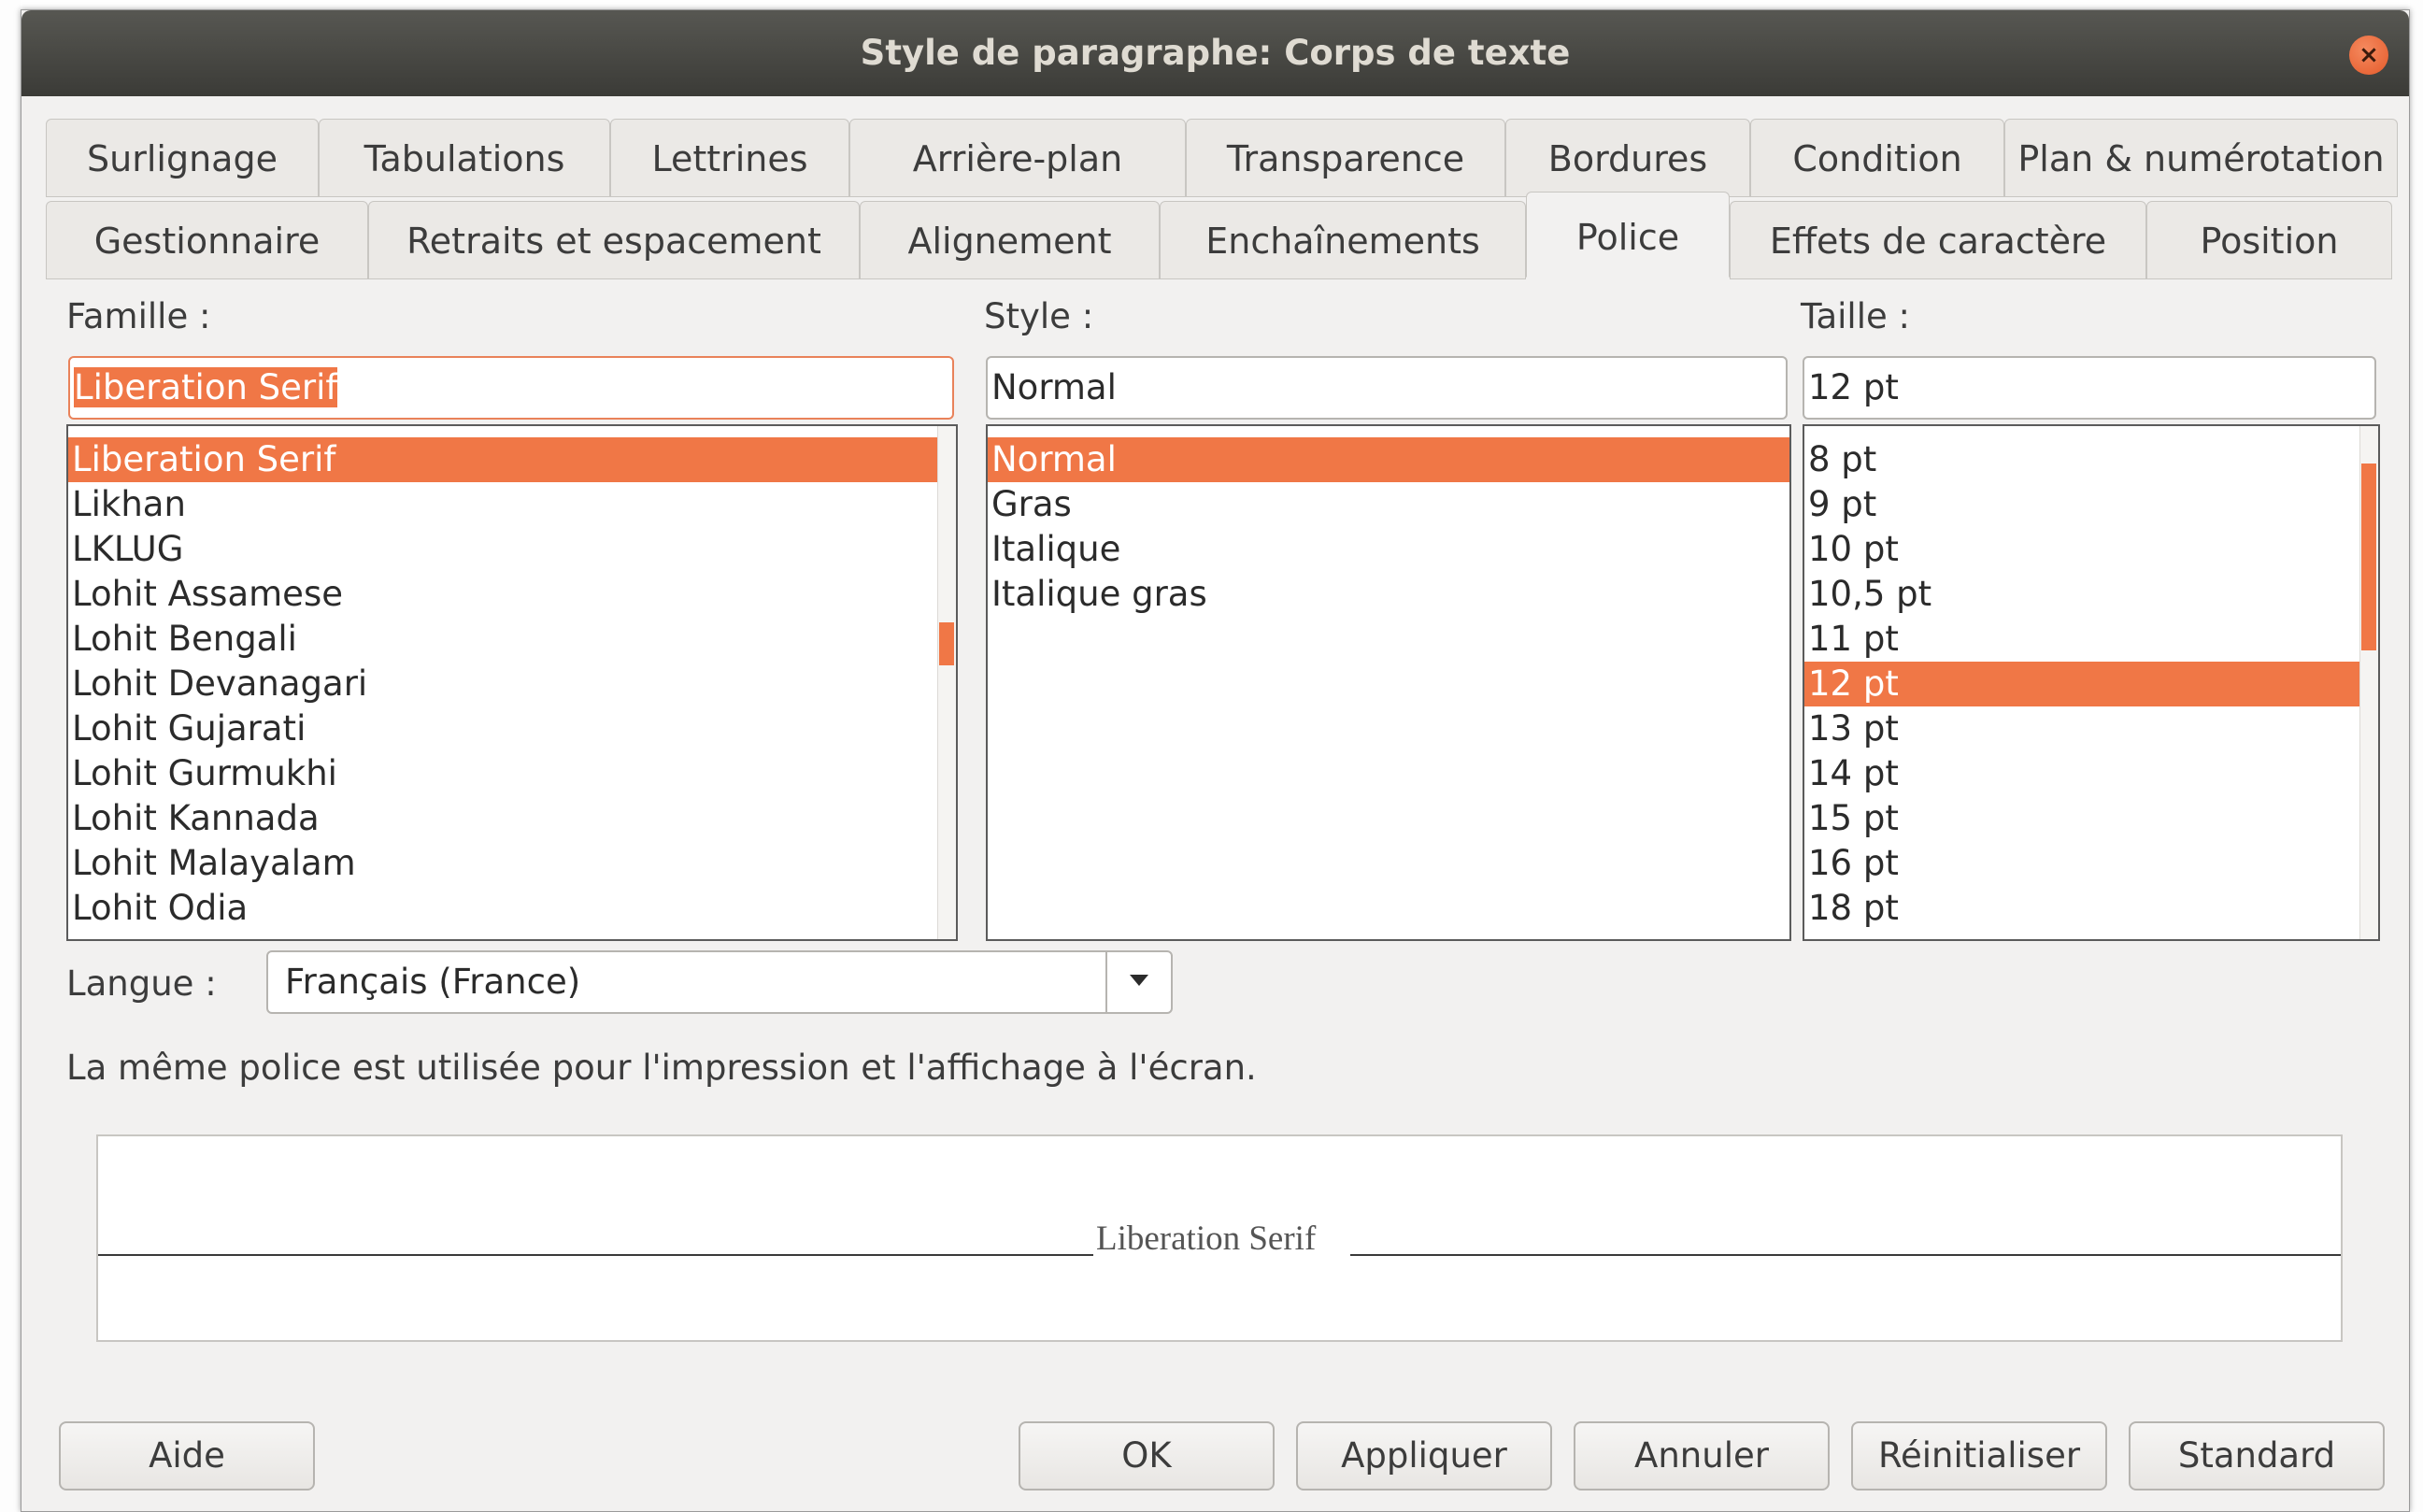  Describe the element at coordinates (2082, 818) in the screenshot. I see `size-list-item: 15 pt` at that location.